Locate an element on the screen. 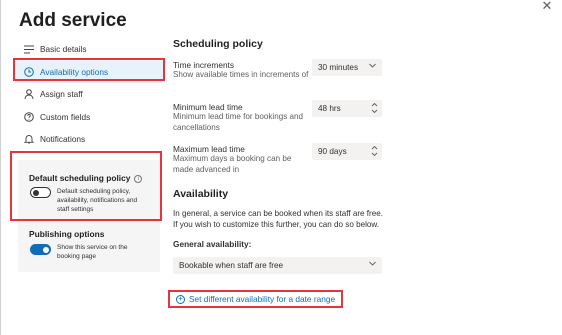  default-policy-title-text: Default scheduling policy is located at coordinates (80, 178).